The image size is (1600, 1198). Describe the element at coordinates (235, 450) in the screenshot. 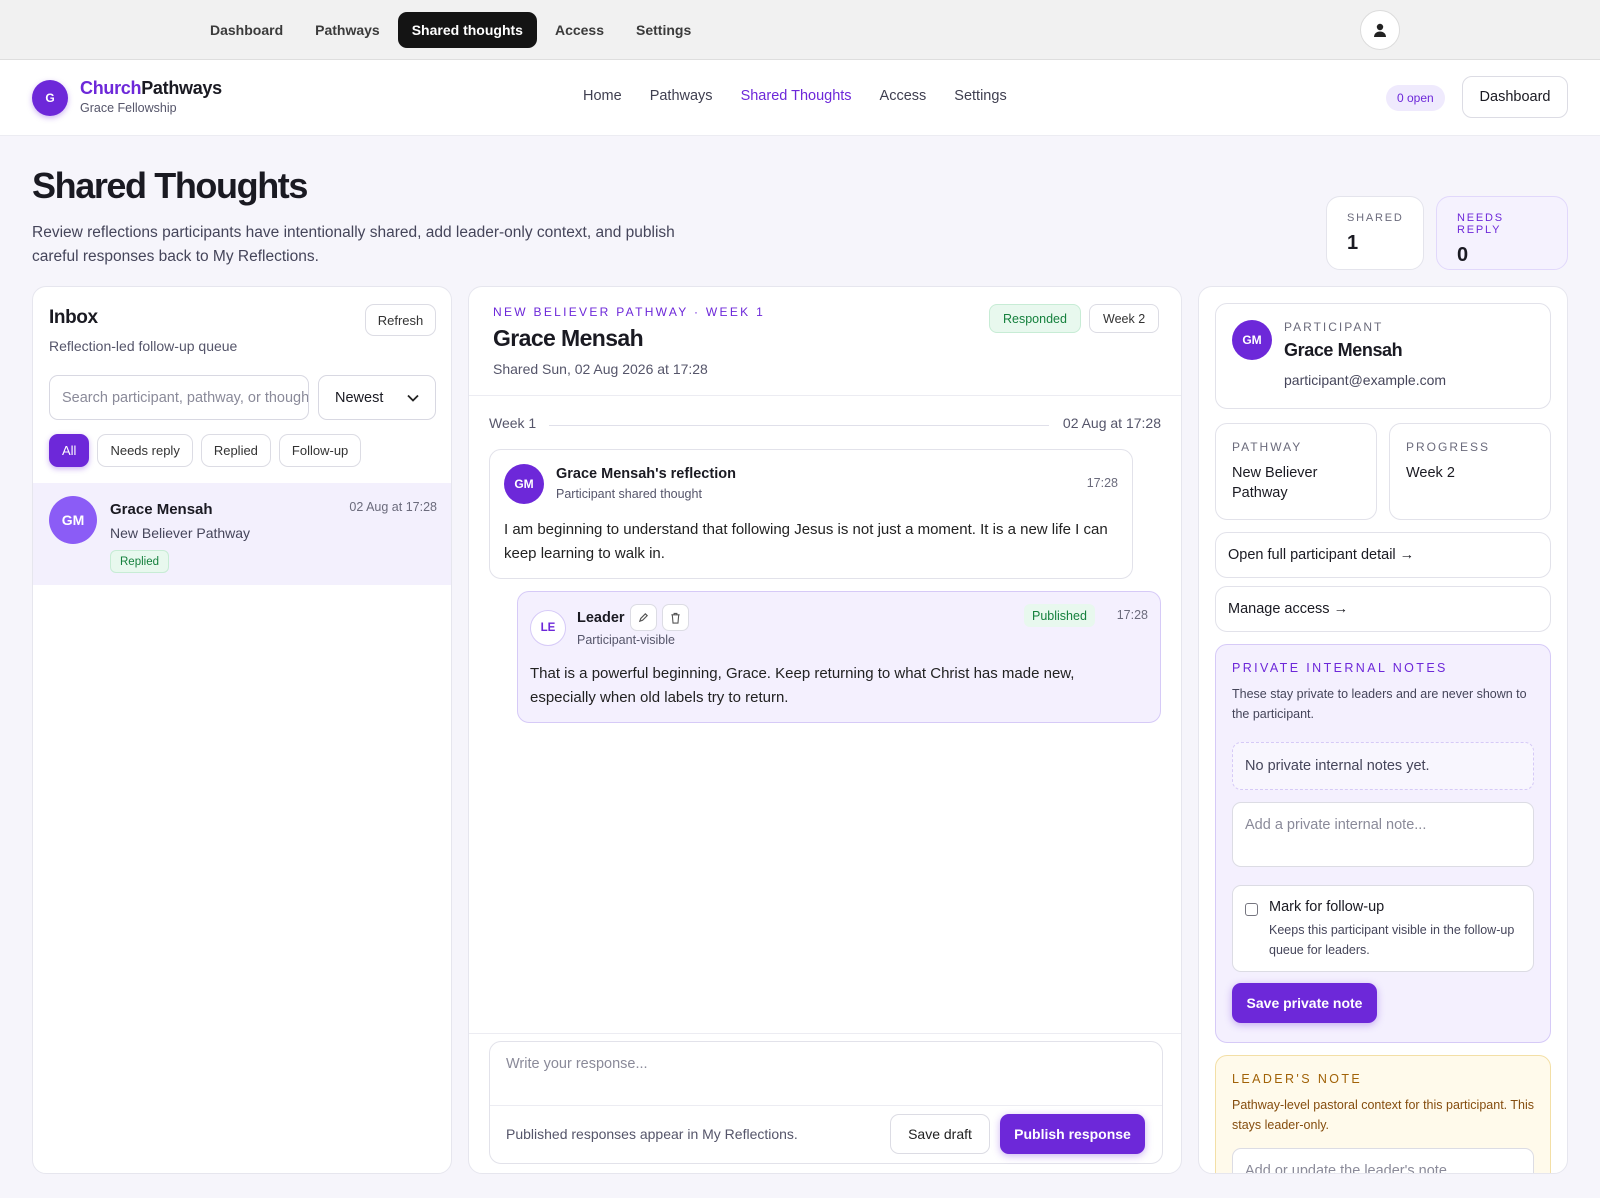

I see `filter-replied: Replied` at that location.